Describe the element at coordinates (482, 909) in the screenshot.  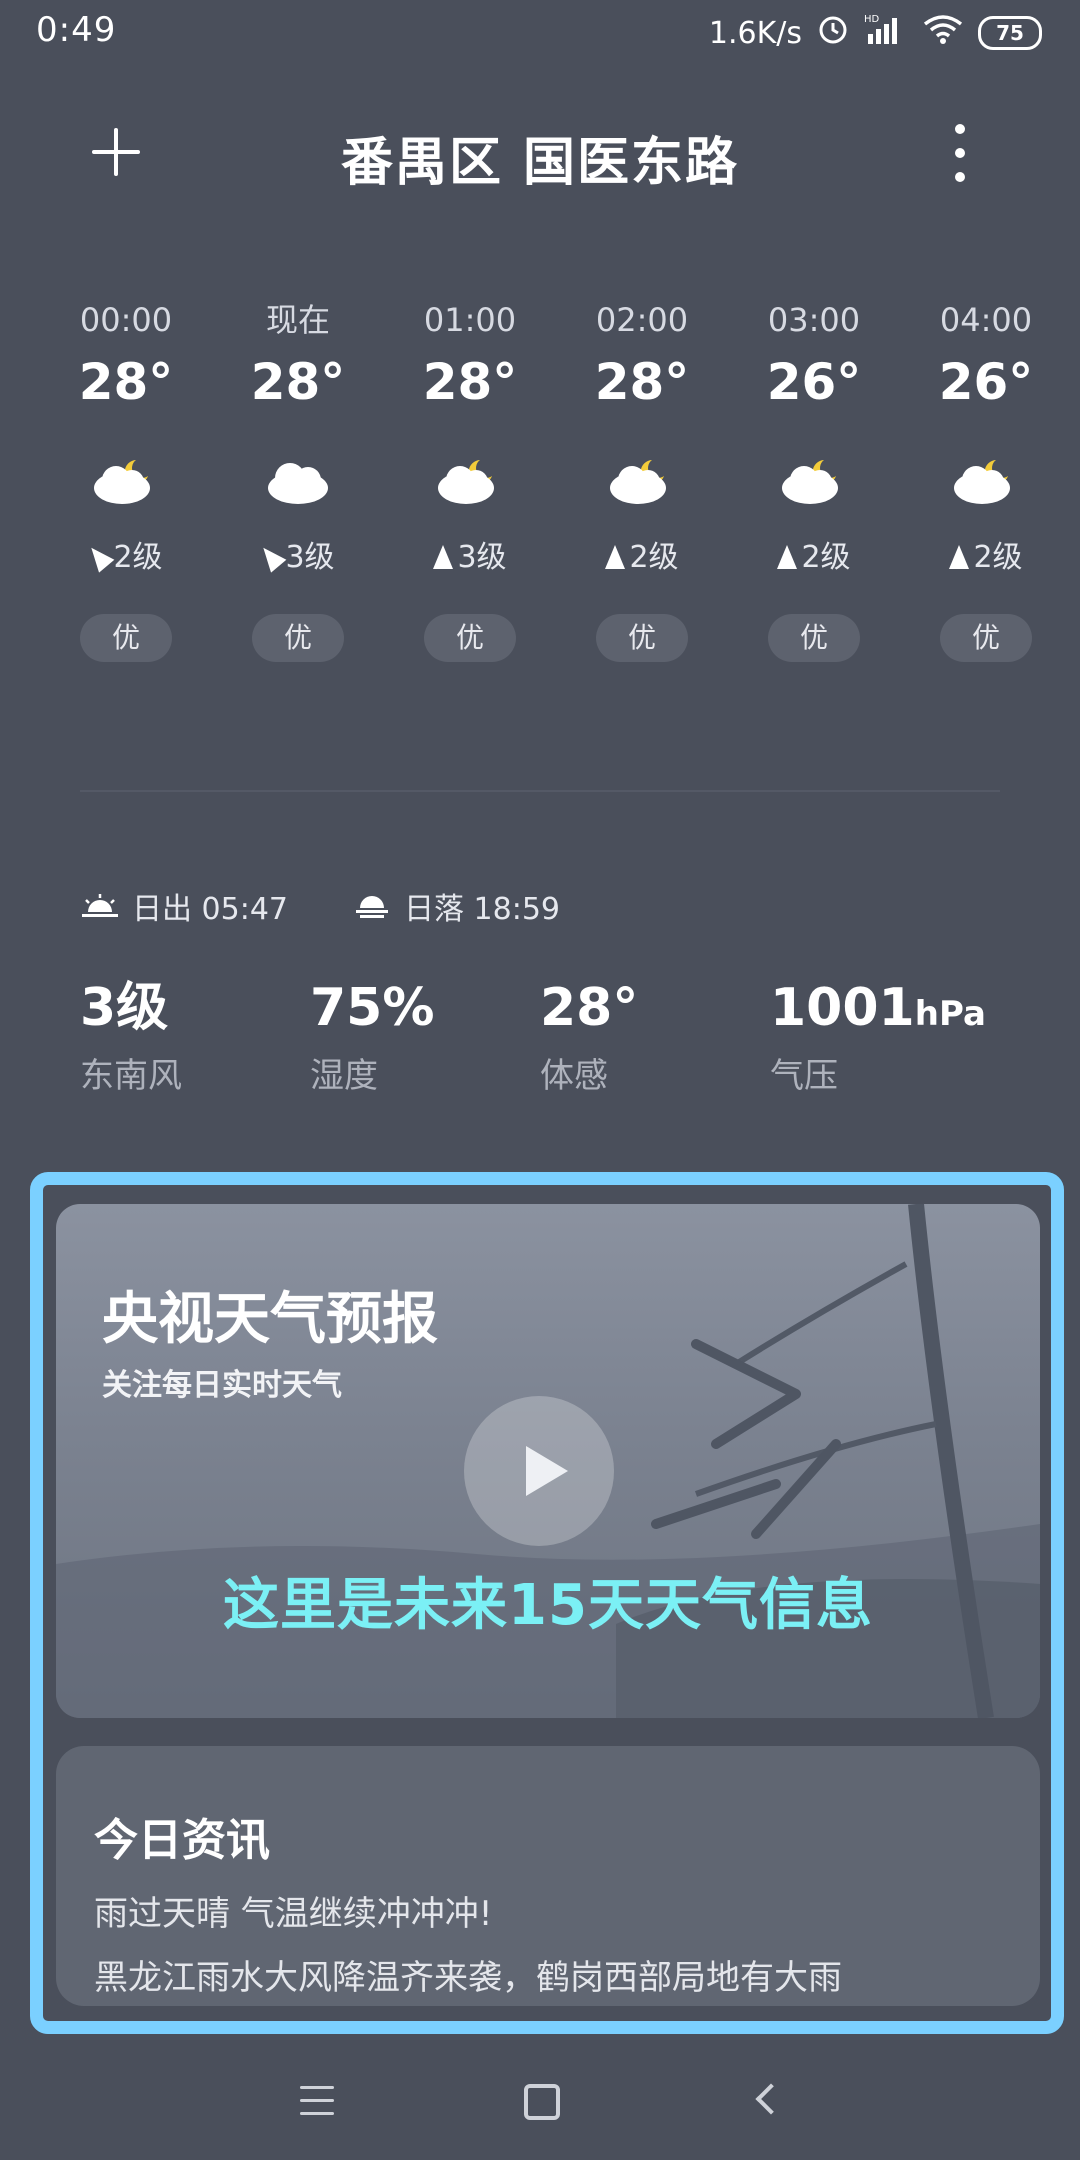
I see `sunset-text: 日落 18:59` at that location.